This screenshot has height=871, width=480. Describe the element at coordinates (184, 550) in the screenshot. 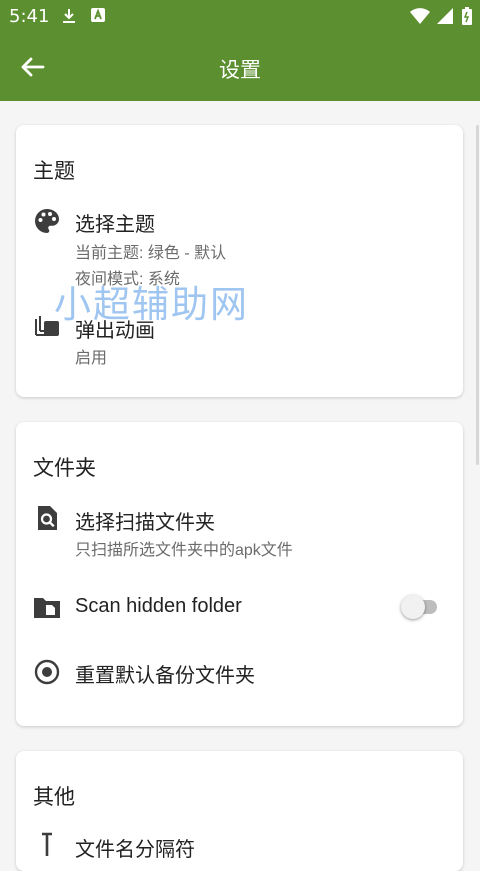

I see `select-scan-folder-subtitle: 只扫描所选文件夹中的apk文件` at that location.